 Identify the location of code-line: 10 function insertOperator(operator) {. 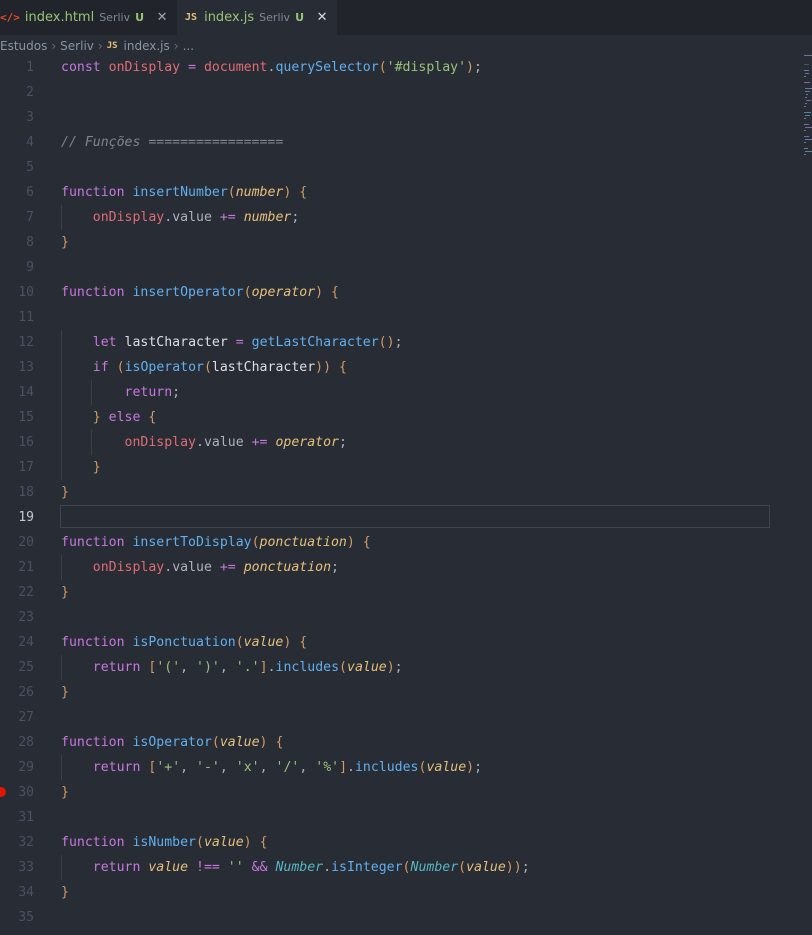
(400, 292).